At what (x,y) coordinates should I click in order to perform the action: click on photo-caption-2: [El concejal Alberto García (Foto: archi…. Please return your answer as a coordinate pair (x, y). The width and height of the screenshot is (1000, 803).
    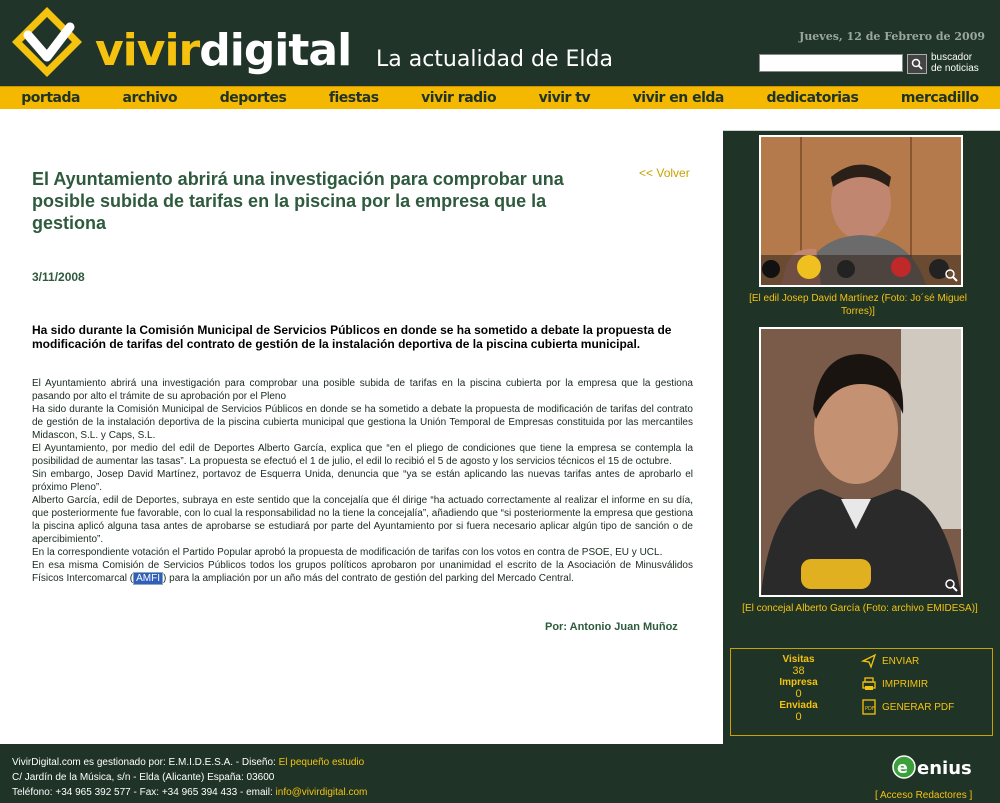
    Looking at the image, I should click on (860, 608).